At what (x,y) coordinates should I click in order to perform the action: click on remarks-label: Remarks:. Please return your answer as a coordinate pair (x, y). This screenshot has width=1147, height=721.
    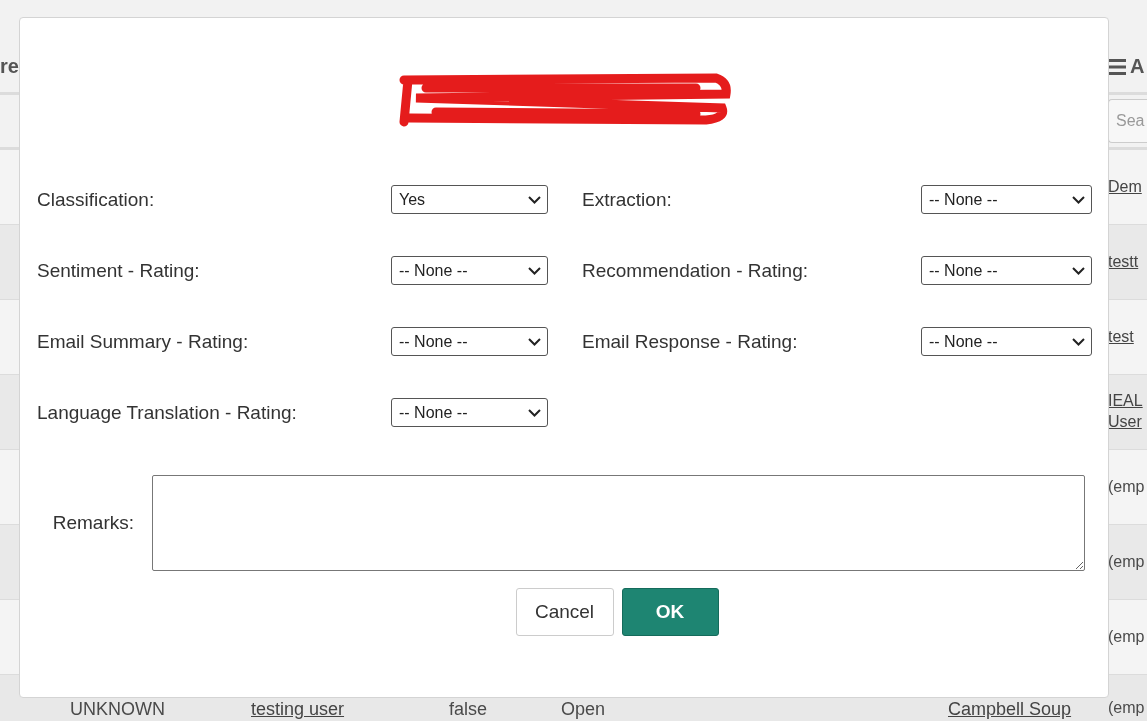
    Looking at the image, I should click on (92, 523).